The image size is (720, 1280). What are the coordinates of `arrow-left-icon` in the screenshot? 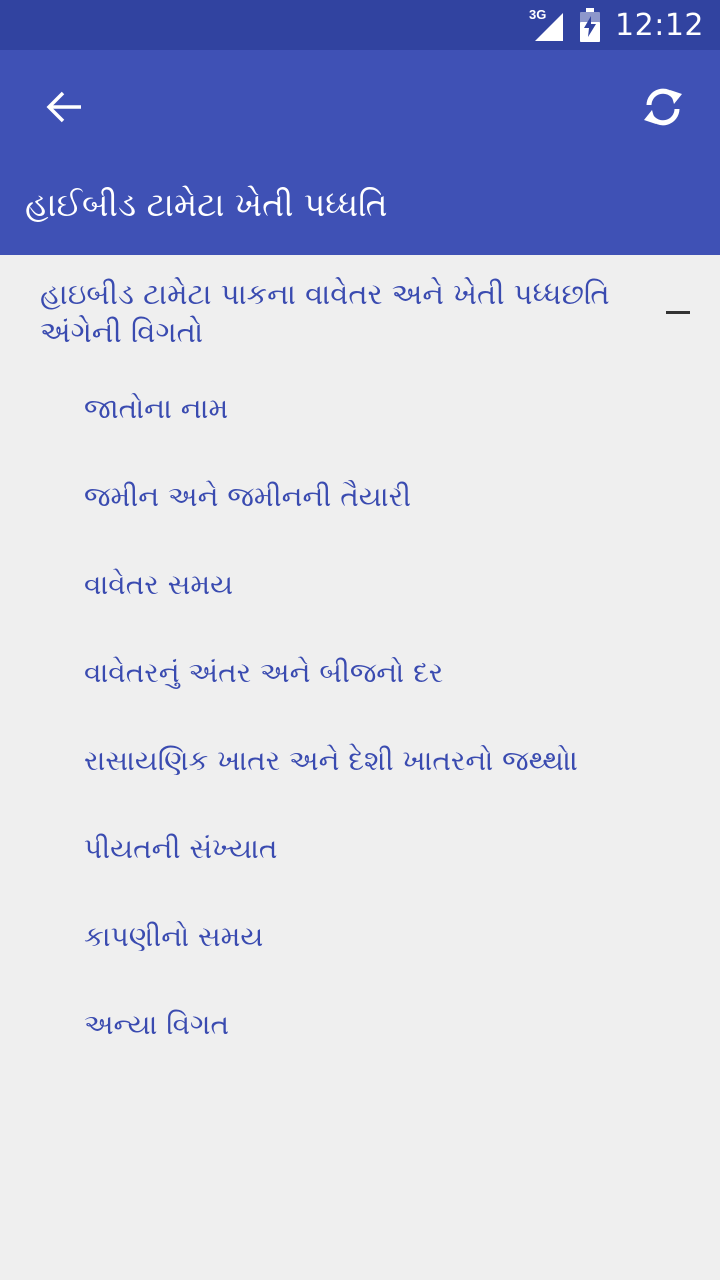 It's located at (63, 107).